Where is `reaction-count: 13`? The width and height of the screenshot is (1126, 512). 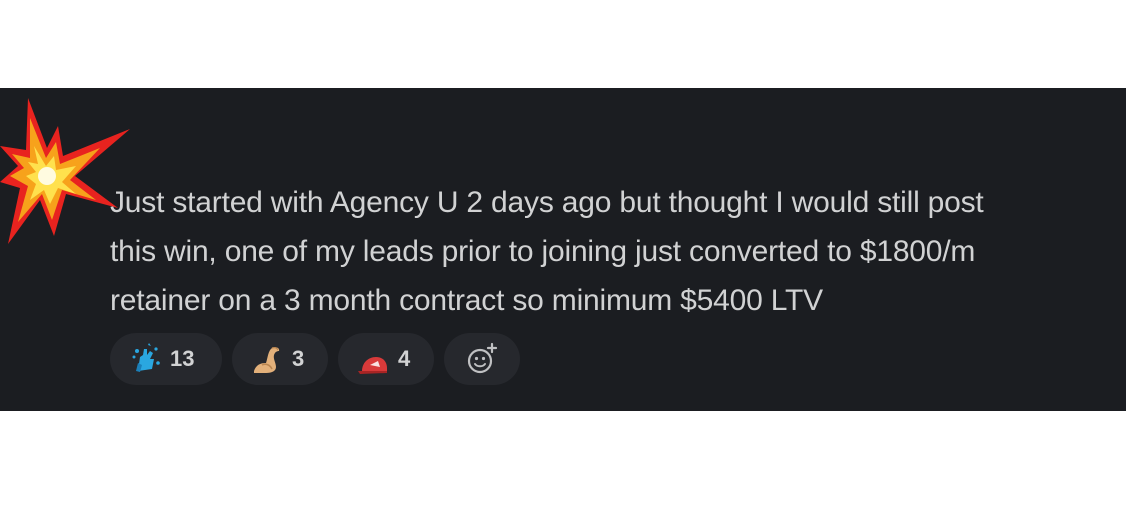
reaction-count: 13 is located at coordinates (182, 358).